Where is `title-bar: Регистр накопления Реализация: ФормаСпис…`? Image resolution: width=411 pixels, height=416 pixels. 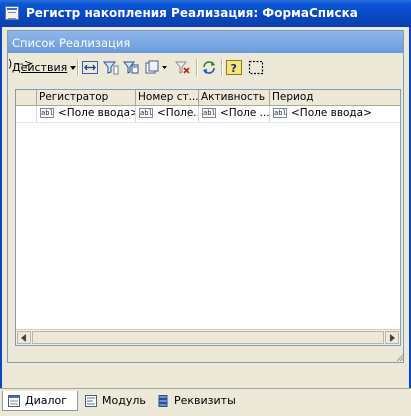
title-bar: Регистр накопления Реализация: ФормаСпис… is located at coordinates (205, 13).